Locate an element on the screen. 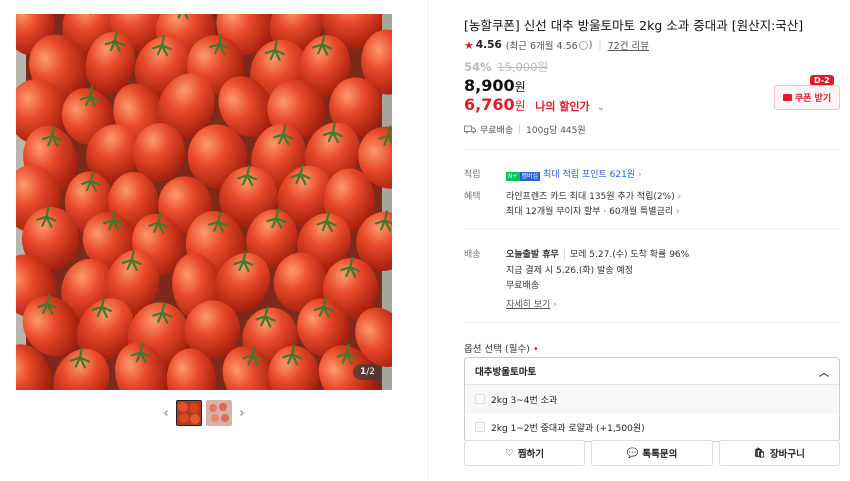 The height and width of the screenshot is (481, 850). chevron-down-icon: ⌄ is located at coordinates (601, 108).